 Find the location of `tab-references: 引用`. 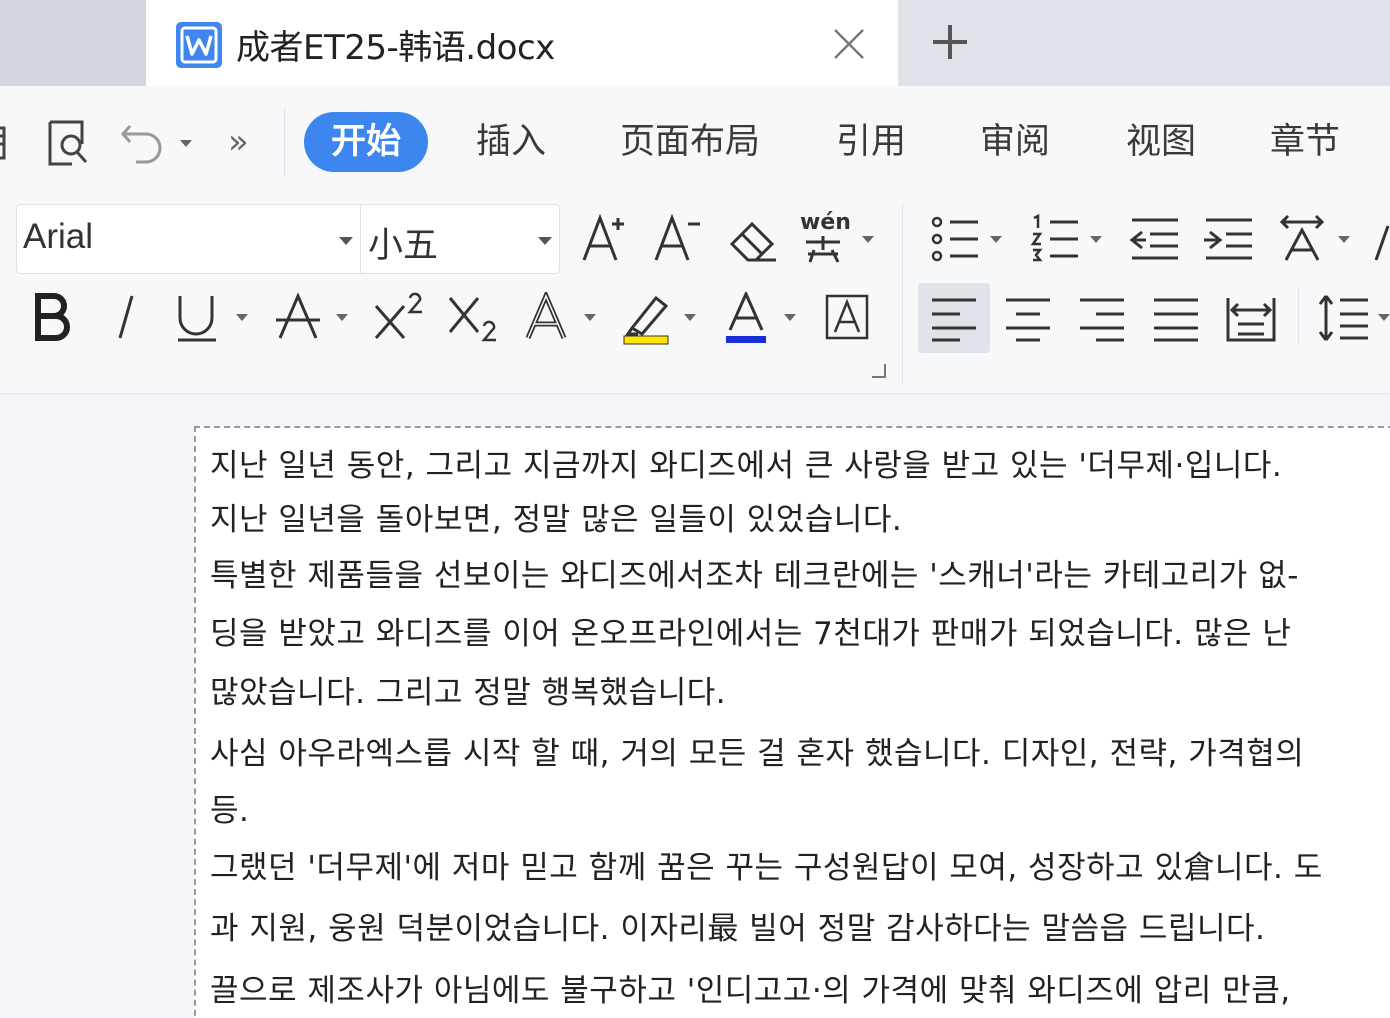

tab-references: 引用 is located at coordinates (871, 142).